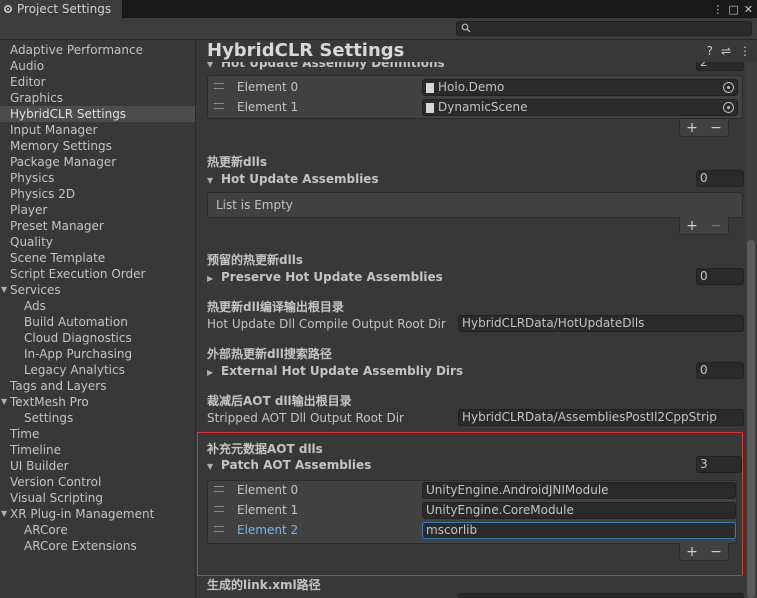  I want to click on search-input, so click(604, 28).